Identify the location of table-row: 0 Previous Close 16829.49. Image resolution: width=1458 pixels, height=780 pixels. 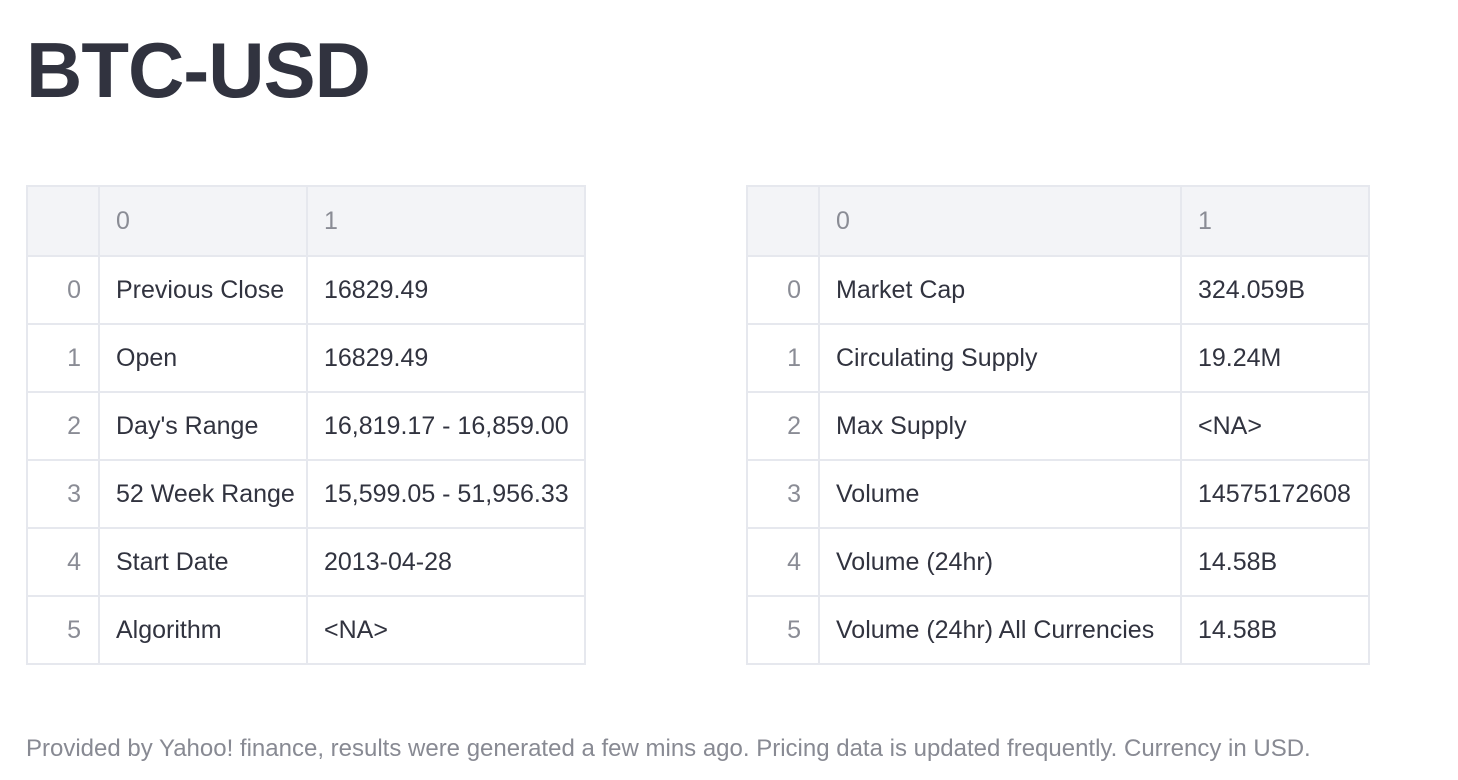
(306, 290).